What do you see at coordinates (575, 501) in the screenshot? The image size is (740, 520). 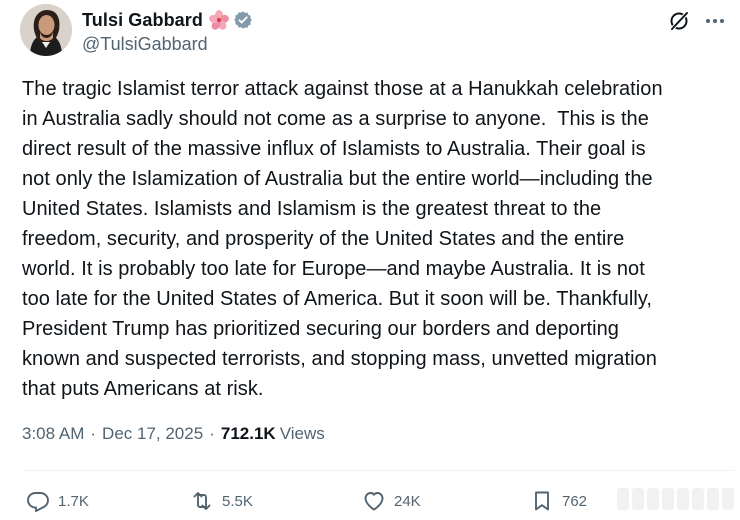 I see `bookmark-count: 762` at bounding box center [575, 501].